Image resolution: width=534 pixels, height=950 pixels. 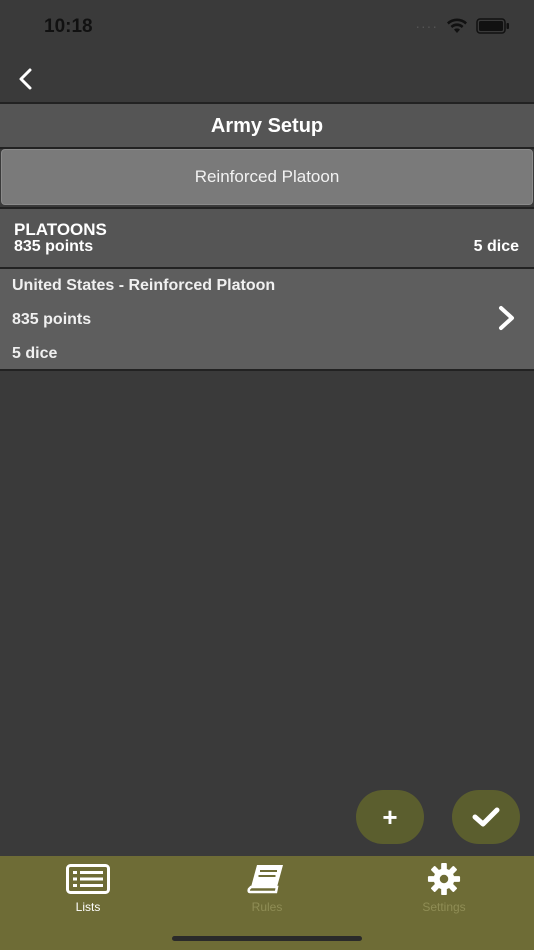 I want to click on chevron-left-icon, so click(x=25, y=79).